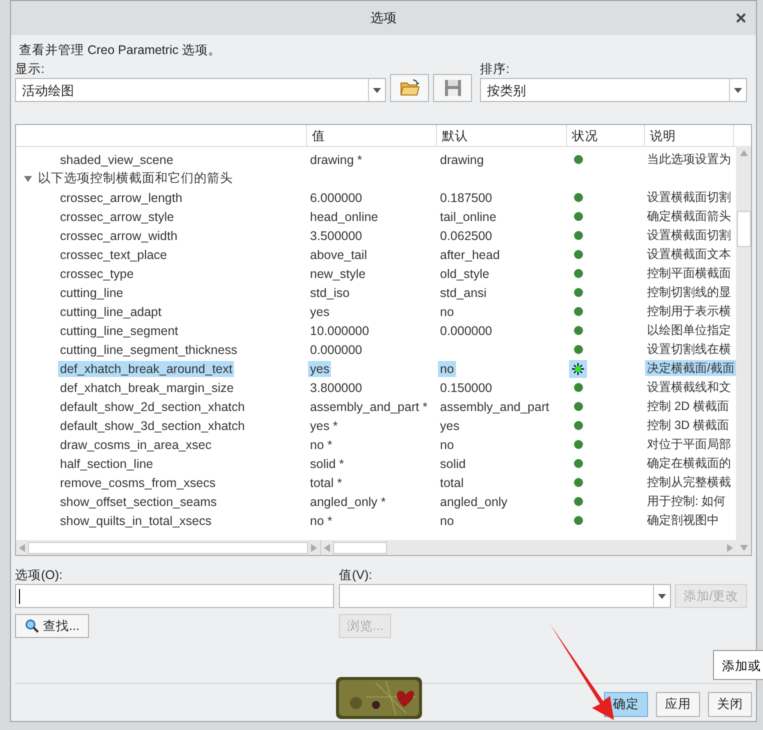 This screenshot has width=763, height=730. Describe the element at coordinates (689, 311) in the screenshot. I see `option-description: 控制用于表示横` at that location.